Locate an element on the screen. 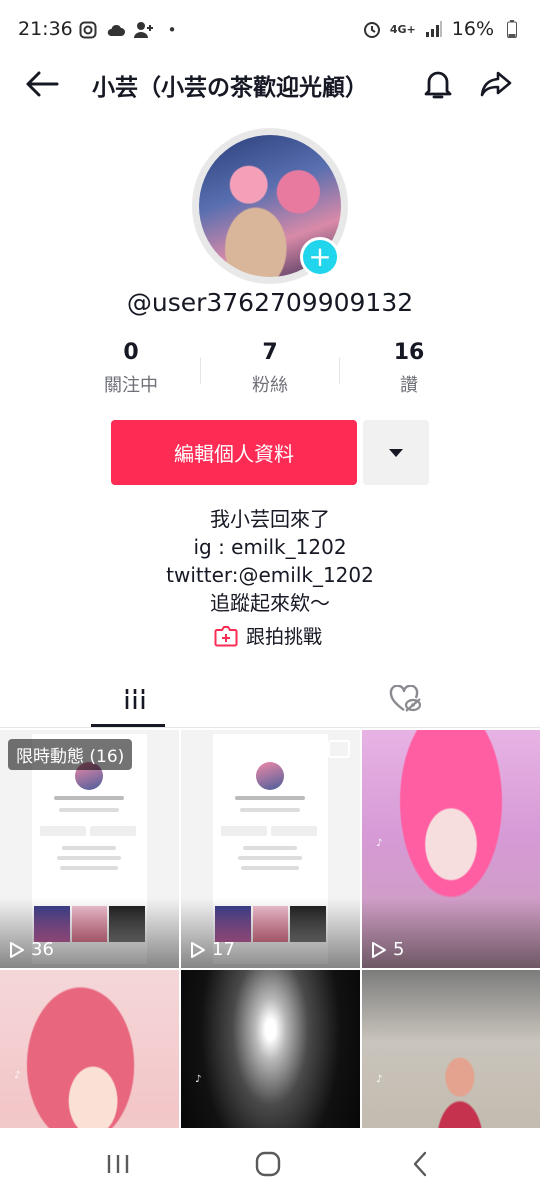 The width and height of the screenshot is (540, 1200). play-count: 36 is located at coordinates (31, 949).